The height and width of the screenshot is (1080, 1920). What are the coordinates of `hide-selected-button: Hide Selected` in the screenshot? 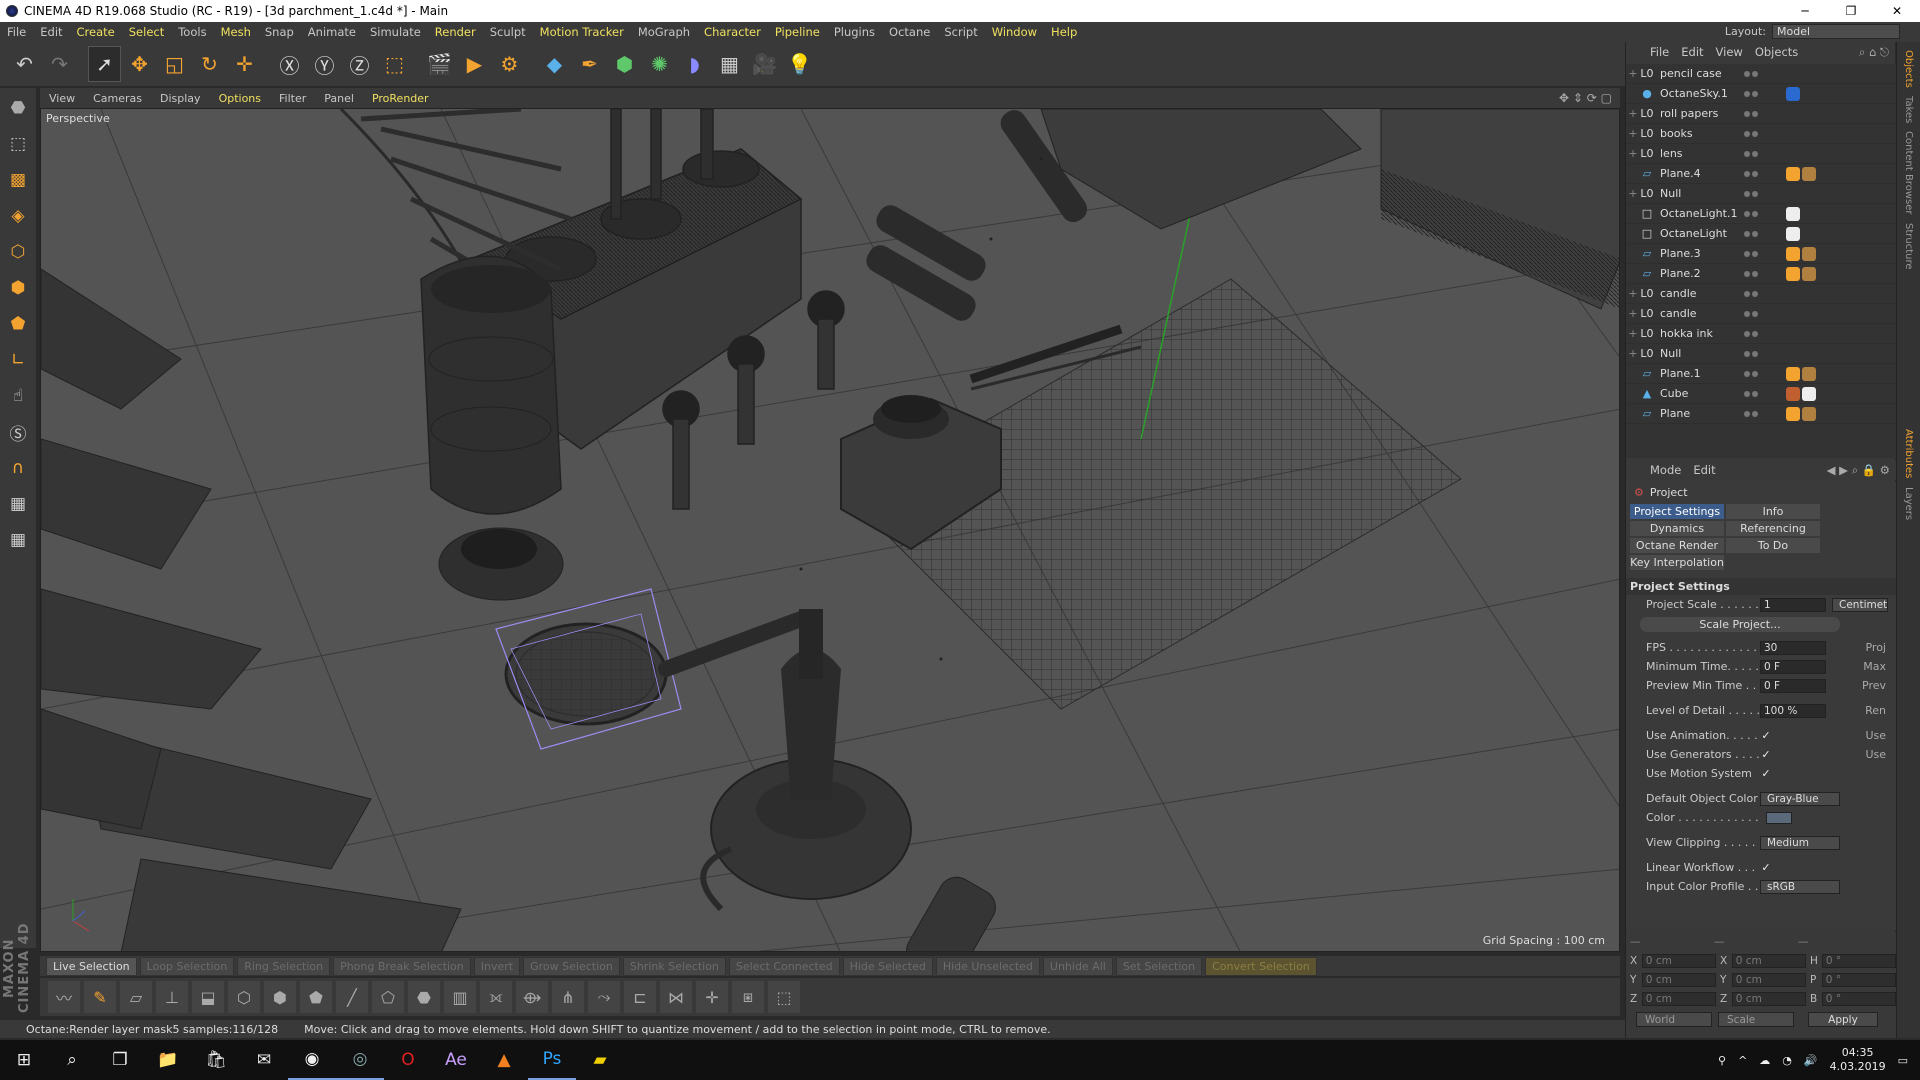 It's located at (887, 966).